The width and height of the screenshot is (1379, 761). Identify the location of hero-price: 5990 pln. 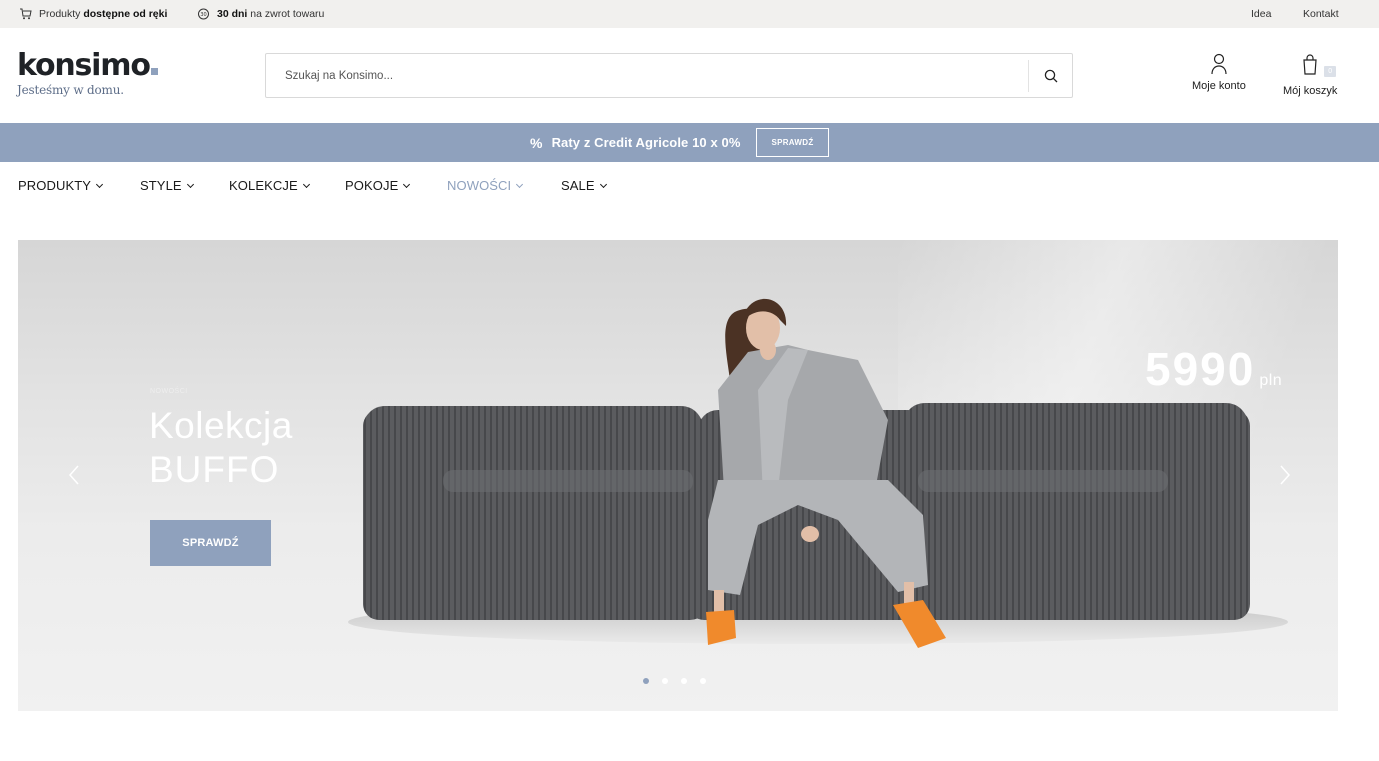
(1213, 369).